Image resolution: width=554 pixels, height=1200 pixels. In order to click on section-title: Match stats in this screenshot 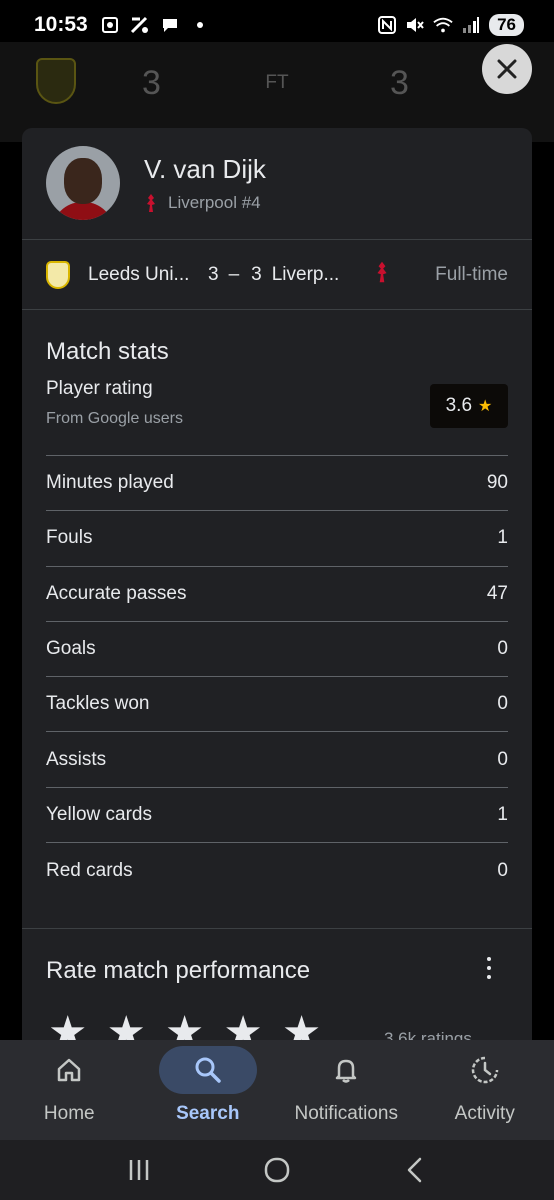, I will do `click(107, 351)`.